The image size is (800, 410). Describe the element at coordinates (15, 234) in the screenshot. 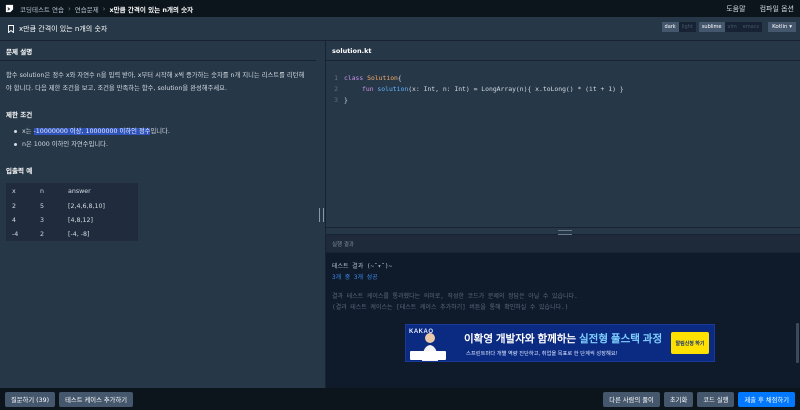

I see `table-cell: -4` at that location.